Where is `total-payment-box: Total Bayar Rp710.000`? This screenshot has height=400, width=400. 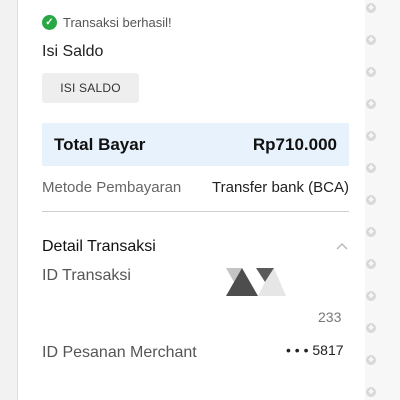 total-payment-box: Total Bayar Rp710.000 is located at coordinates (195, 144).